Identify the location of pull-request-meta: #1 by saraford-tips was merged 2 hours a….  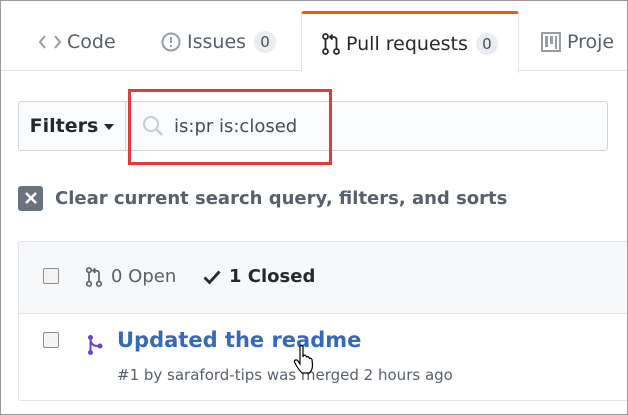
(285, 375).